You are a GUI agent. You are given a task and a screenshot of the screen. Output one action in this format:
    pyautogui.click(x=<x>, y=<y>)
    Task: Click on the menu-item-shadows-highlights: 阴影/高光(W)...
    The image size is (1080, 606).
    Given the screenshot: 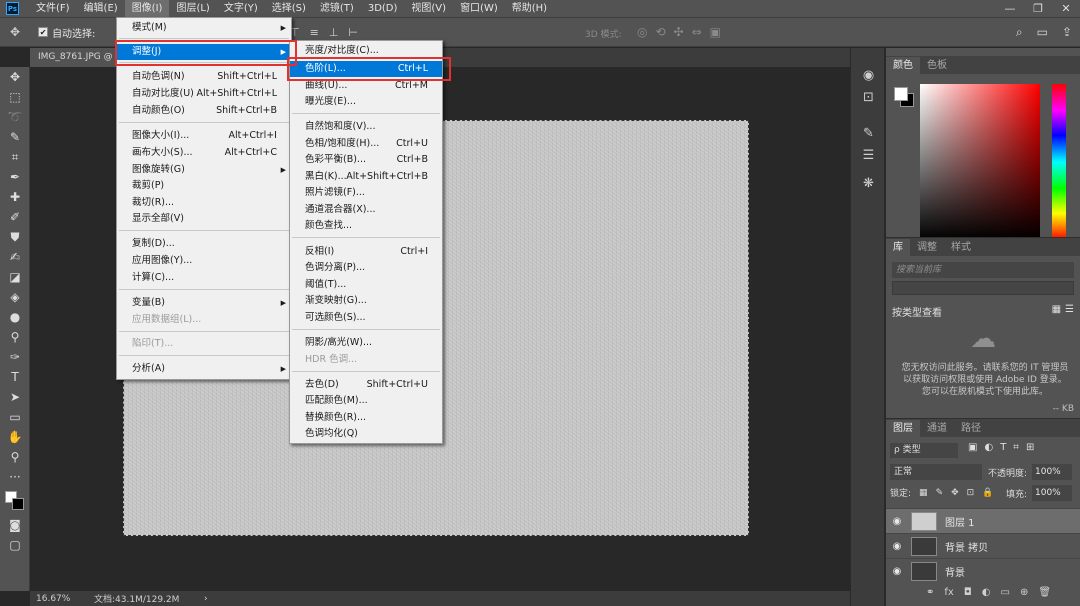 What is the action you would take?
    pyautogui.click(x=366, y=343)
    